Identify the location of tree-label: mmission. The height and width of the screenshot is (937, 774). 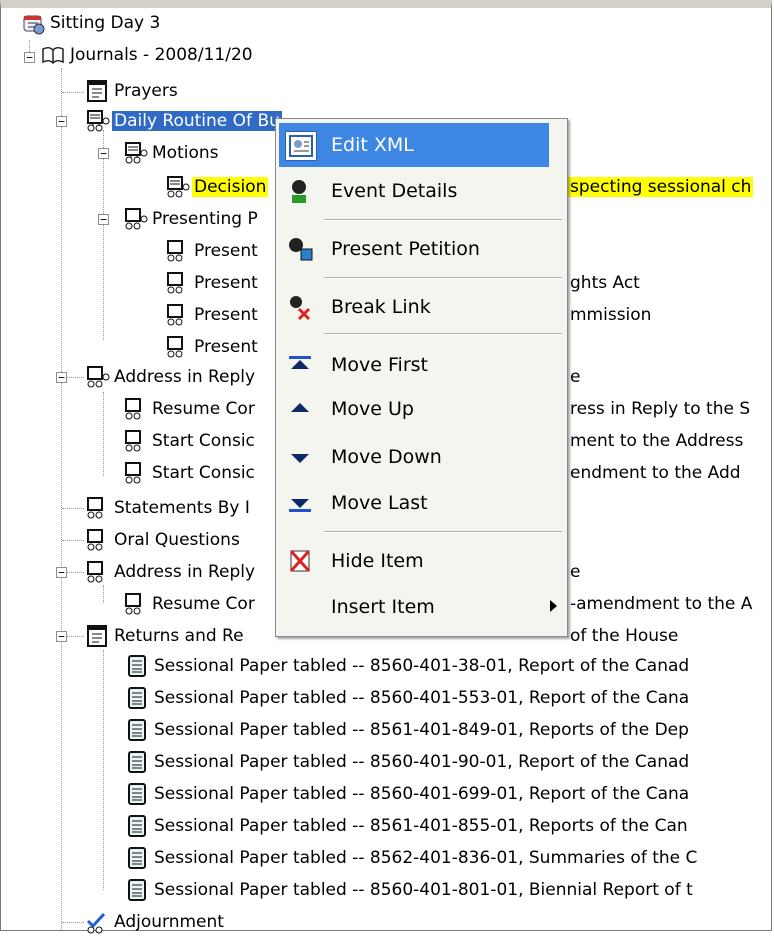
(611, 315).